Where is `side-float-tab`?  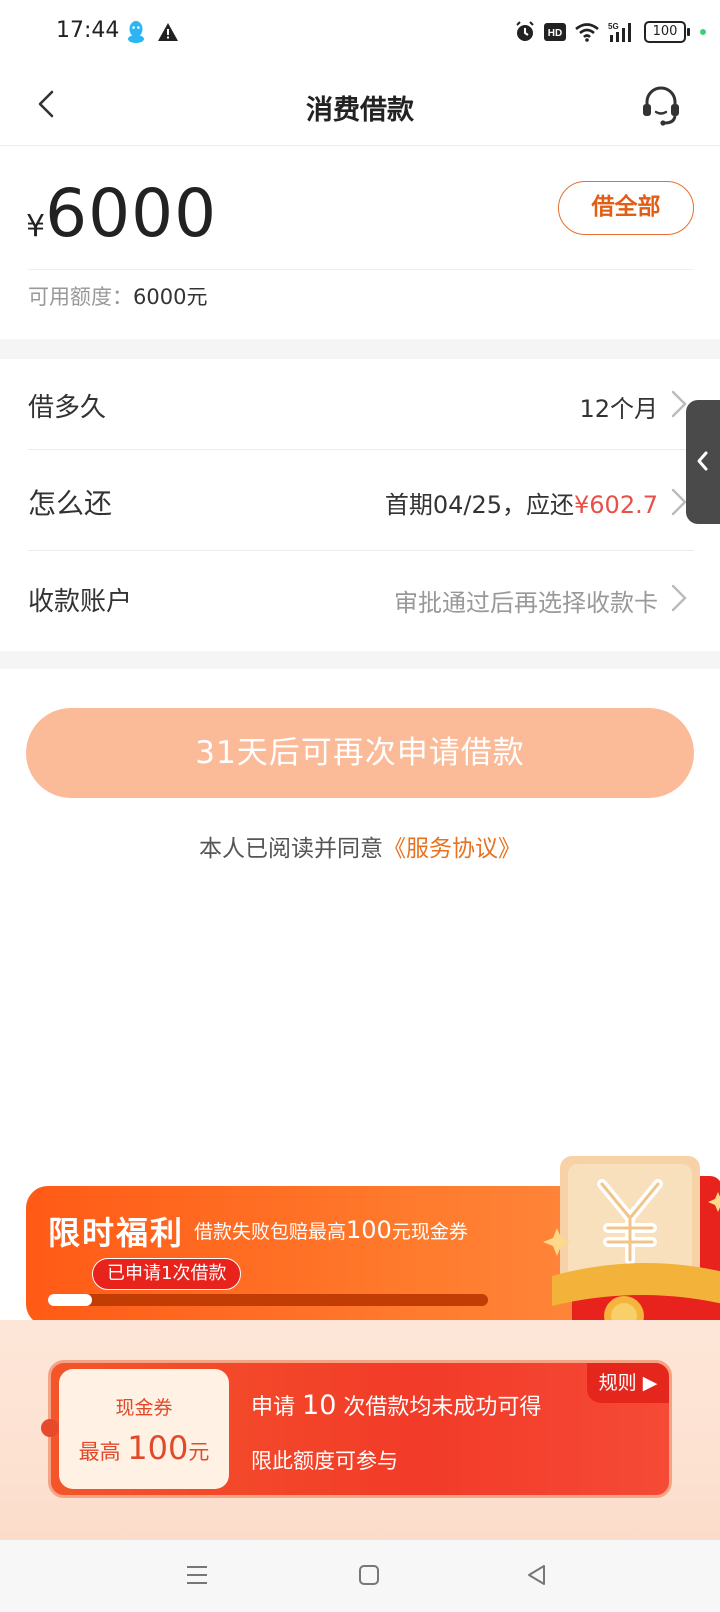
side-float-tab is located at coordinates (703, 462).